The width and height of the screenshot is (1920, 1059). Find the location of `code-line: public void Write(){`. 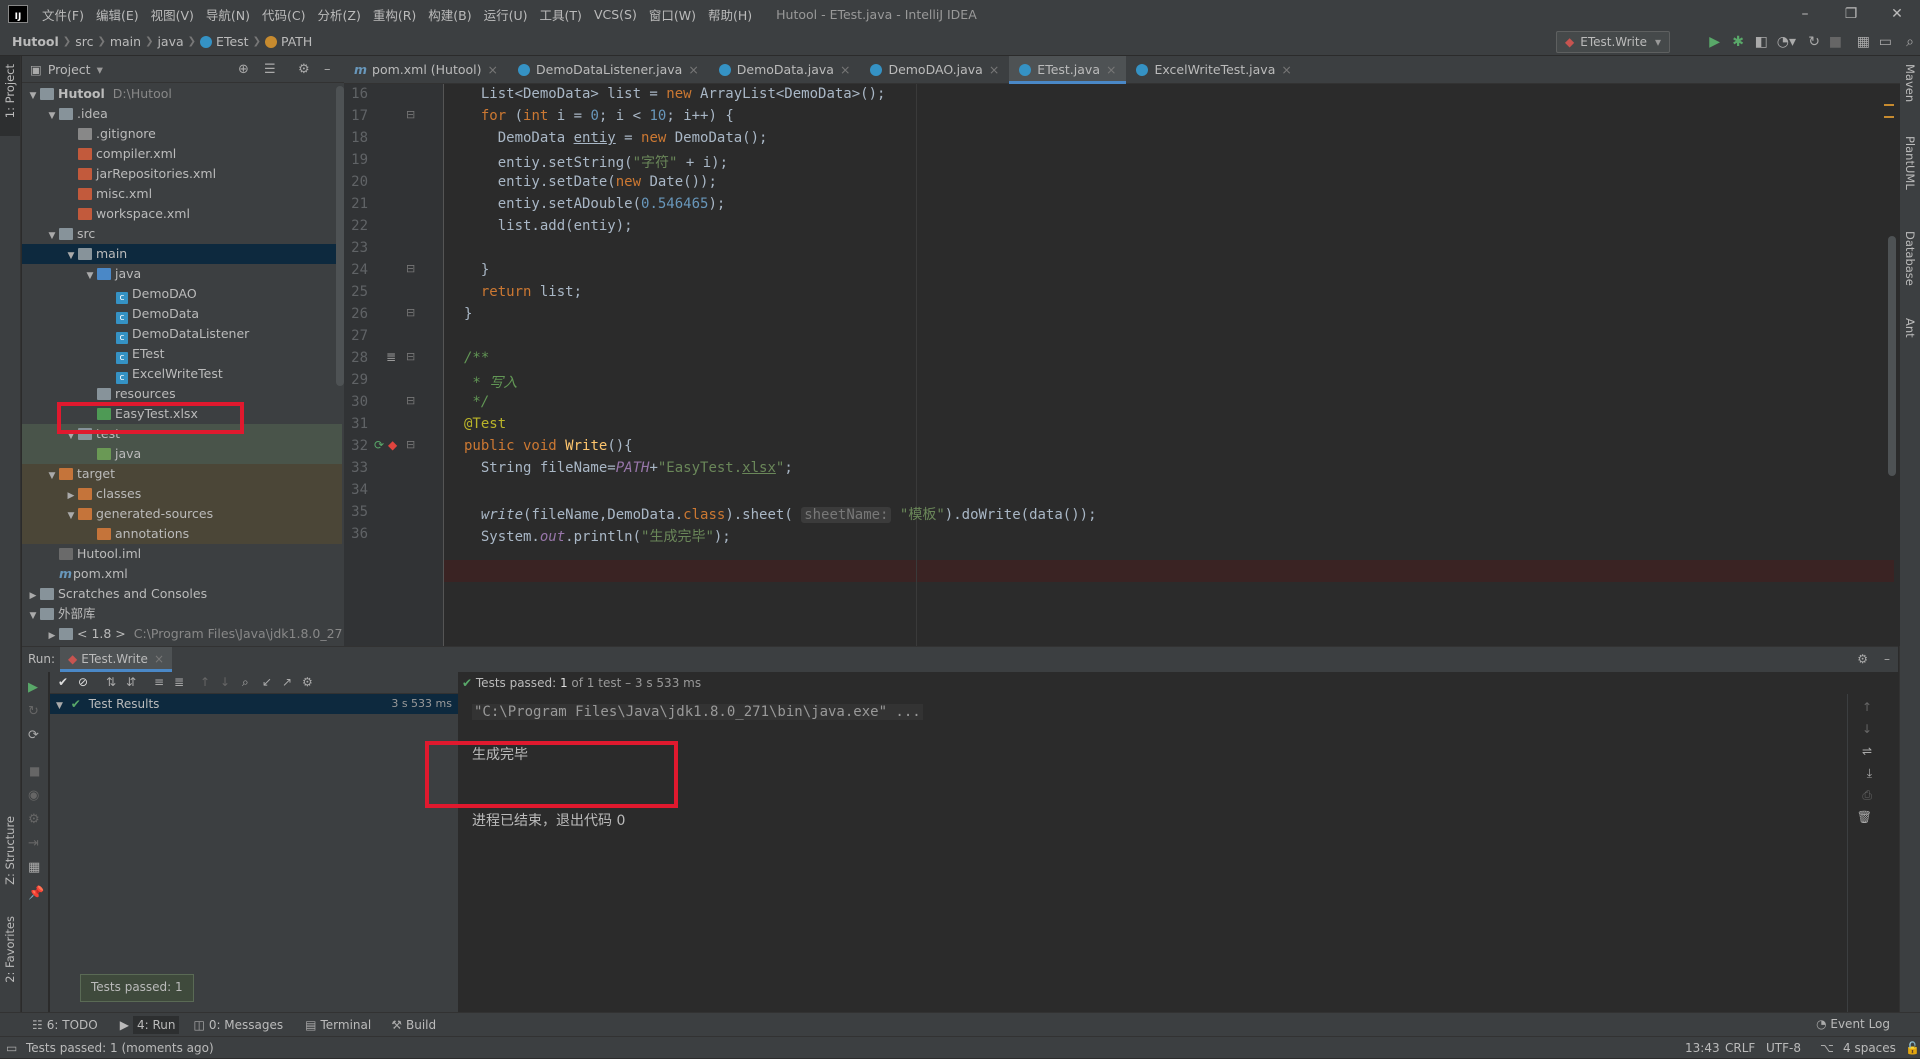

code-line: public void Write(){ is located at coordinates (548, 446).